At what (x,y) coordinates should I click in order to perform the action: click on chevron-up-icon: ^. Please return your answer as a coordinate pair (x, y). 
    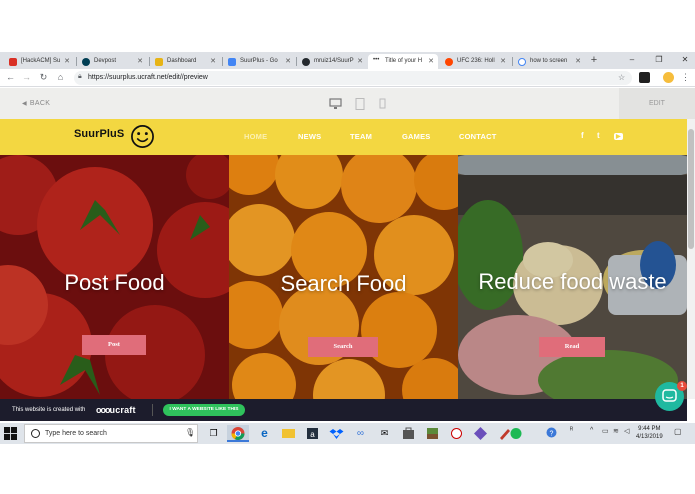
    Looking at the image, I should click on (591, 430).